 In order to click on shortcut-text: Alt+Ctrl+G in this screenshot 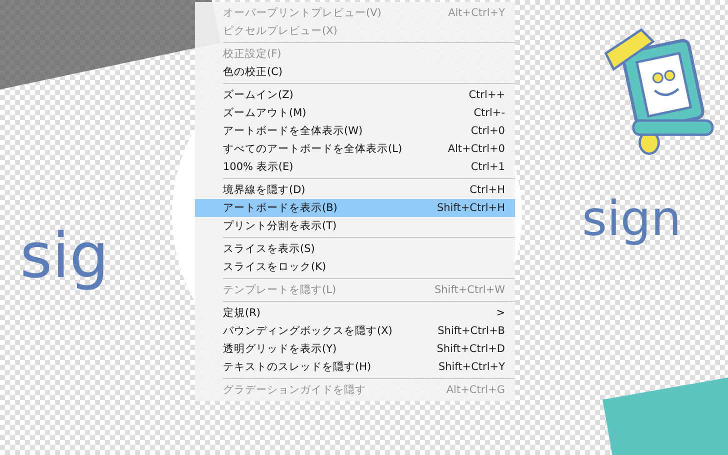, I will do `click(475, 390)`.